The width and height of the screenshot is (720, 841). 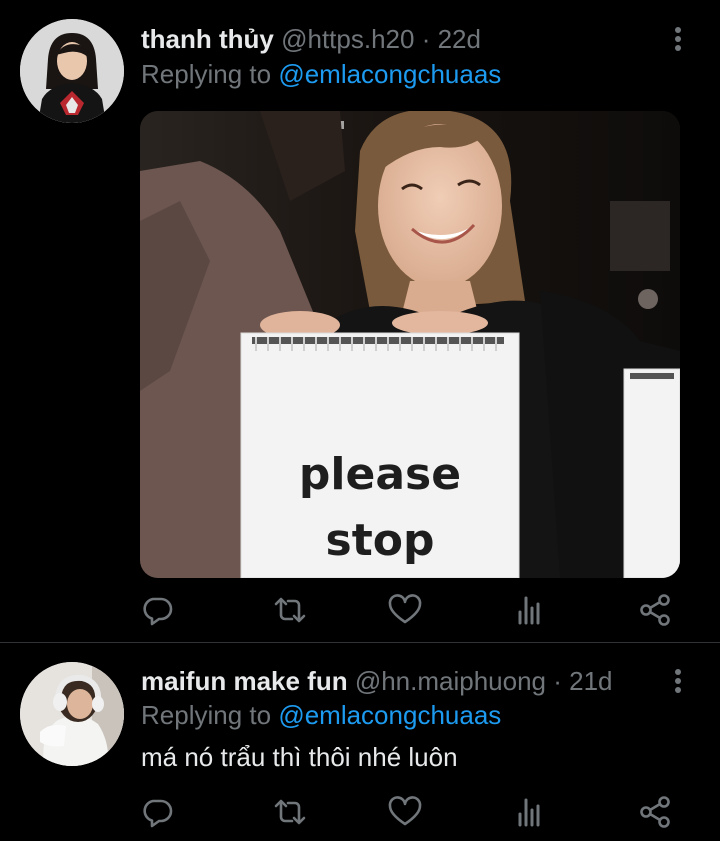 I want to click on tweet-divider, so click(x=360, y=642).